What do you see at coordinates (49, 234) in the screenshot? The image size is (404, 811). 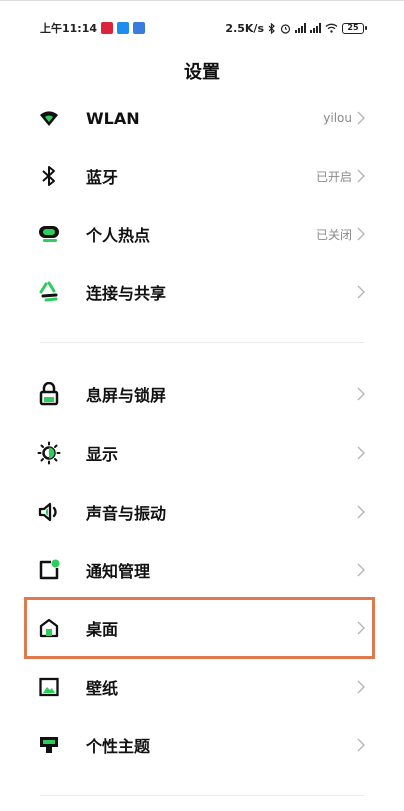 I see `hotspot-icon` at bounding box center [49, 234].